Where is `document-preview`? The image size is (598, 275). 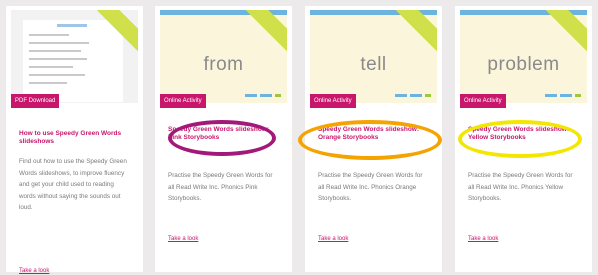
document-preview is located at coordinates (73, 61).